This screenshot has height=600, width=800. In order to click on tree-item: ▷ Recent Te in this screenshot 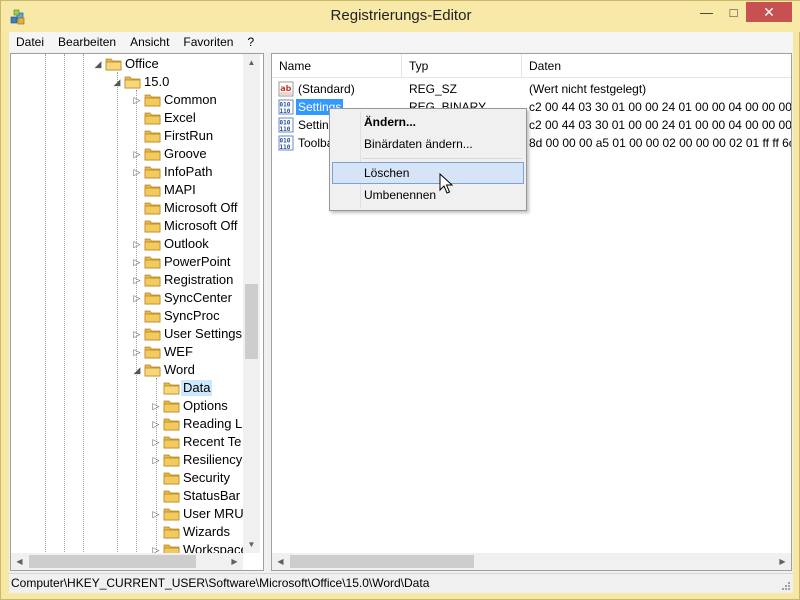, I will do `click(127, 442)`.